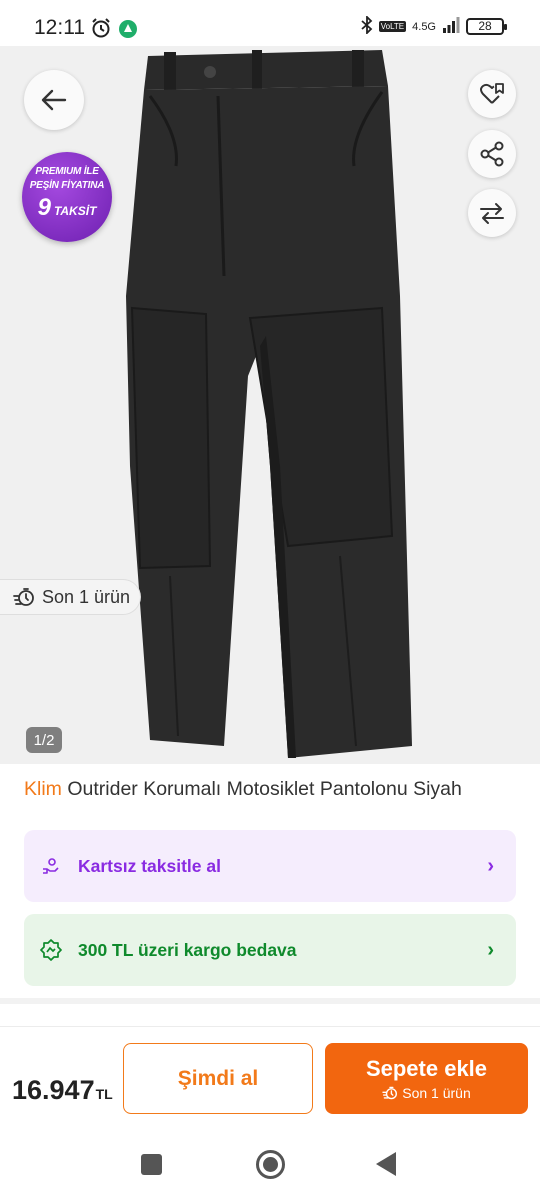 The width and height of the screenshot is (540, 1200). What do you see at coordinates (101, 30) in the screenshot?
I see `alarm-icon` at bounding box center [101, 30].